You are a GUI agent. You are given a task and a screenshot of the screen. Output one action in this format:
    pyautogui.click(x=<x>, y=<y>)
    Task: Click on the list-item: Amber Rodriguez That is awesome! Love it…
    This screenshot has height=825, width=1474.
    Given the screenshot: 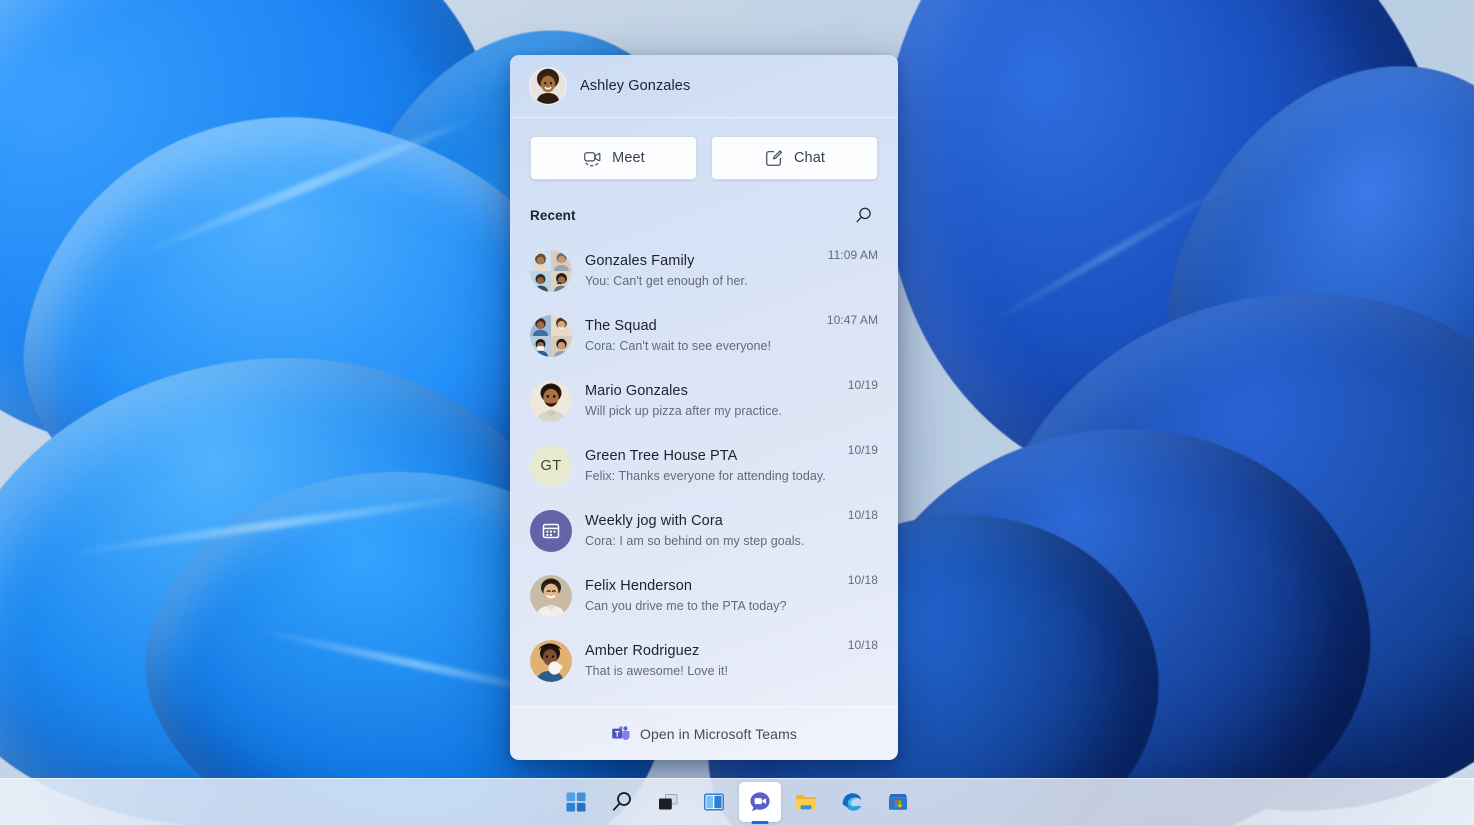 What is the action you would take?
    pyautogui.click(x=704, y=660)
    